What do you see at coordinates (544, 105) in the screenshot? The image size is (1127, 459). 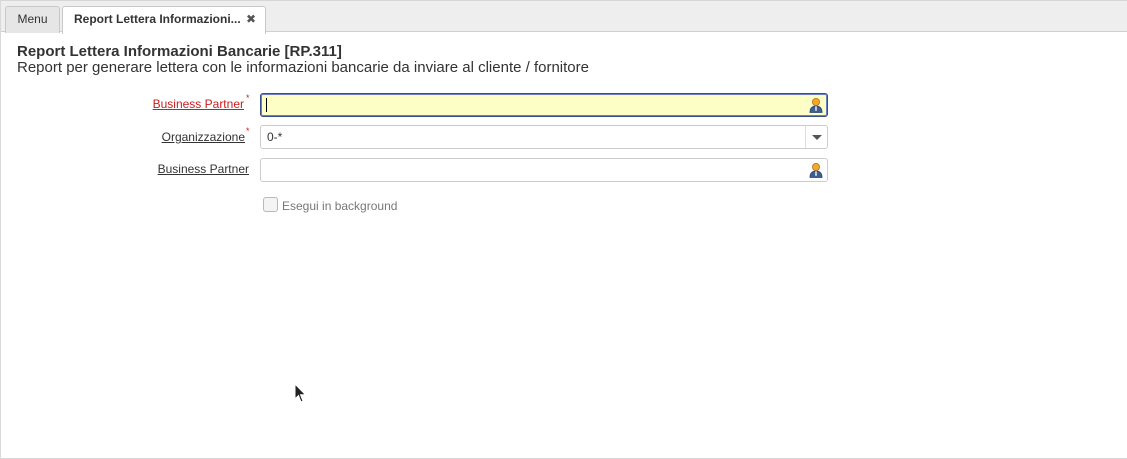 I see `business-partner-input` at bounding box center [544, 105].